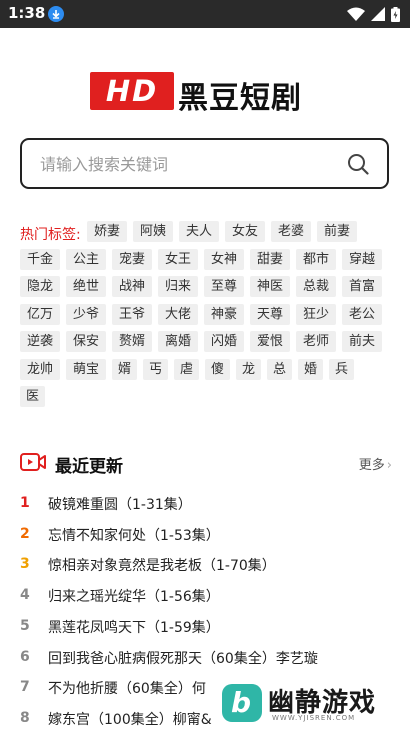 This screenshot has height=729, width=410. What do you see at coordinates (362, 286) in the screenshot?
I see `tag-item: 首富` at bounding box center [362, 286].